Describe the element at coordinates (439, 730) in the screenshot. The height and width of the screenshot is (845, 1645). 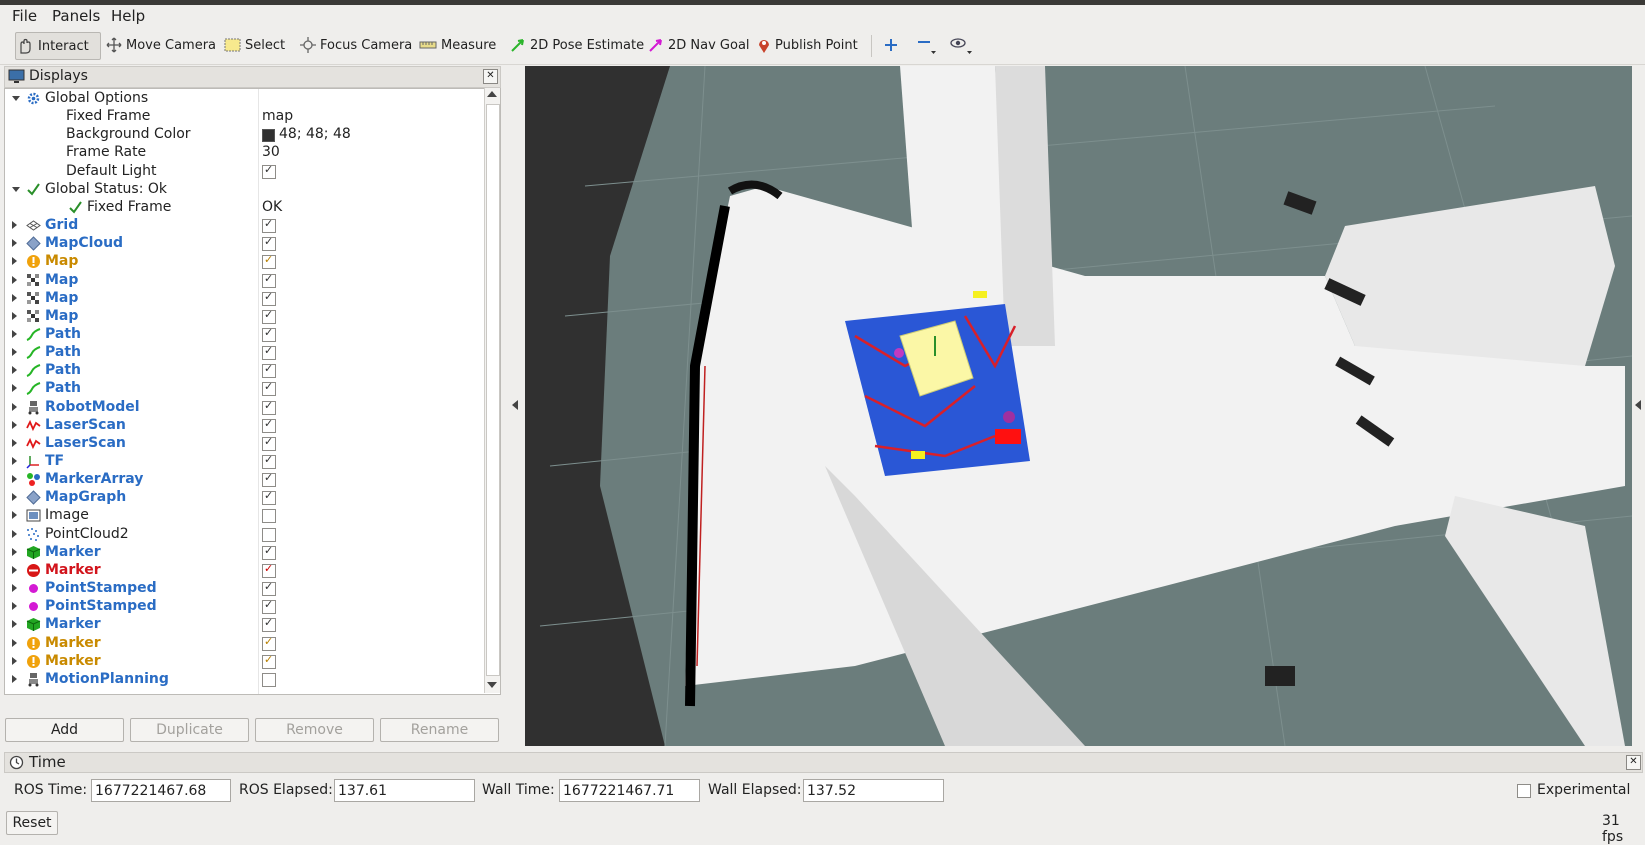
I see `rename-display-button: Rename` at that location.